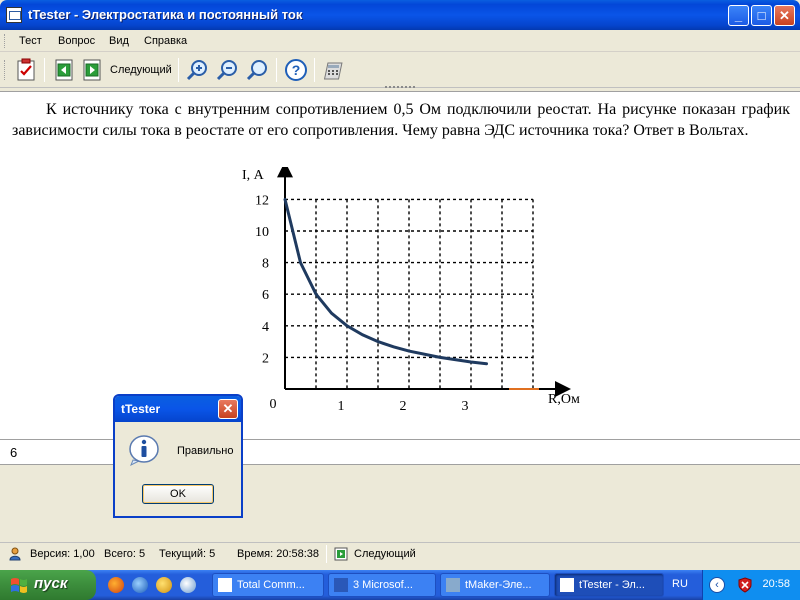  I want to click on x-tick-label: 2, so click(403, 406).